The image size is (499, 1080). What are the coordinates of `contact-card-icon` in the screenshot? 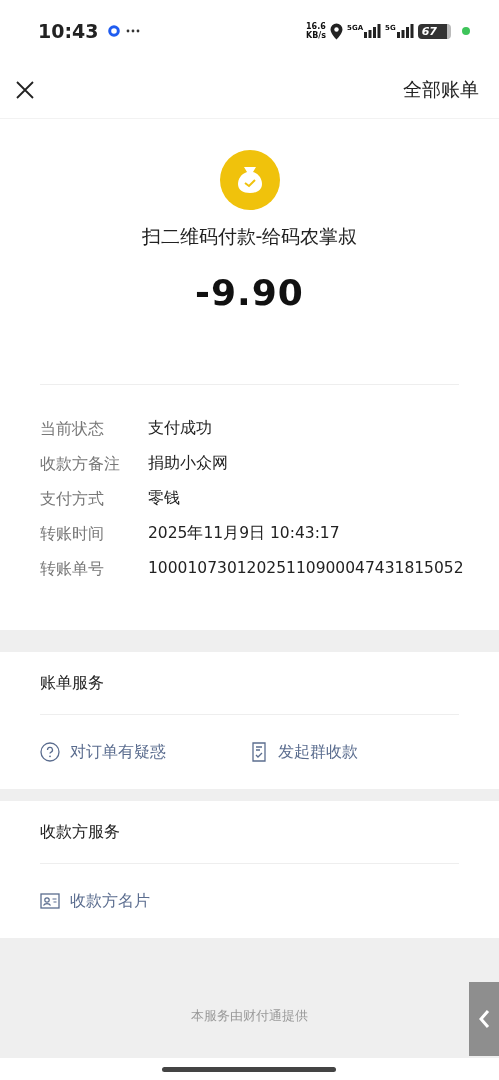 It's located at (50, 901).